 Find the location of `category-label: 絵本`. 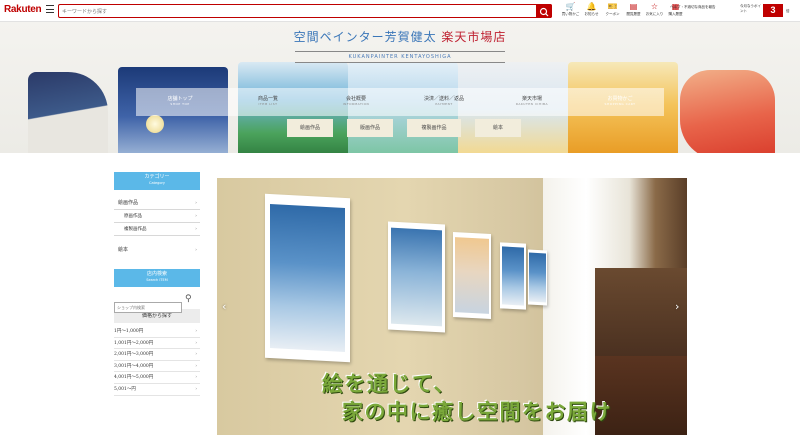

category-label: 絵本 is located at coordinates (123, 250).